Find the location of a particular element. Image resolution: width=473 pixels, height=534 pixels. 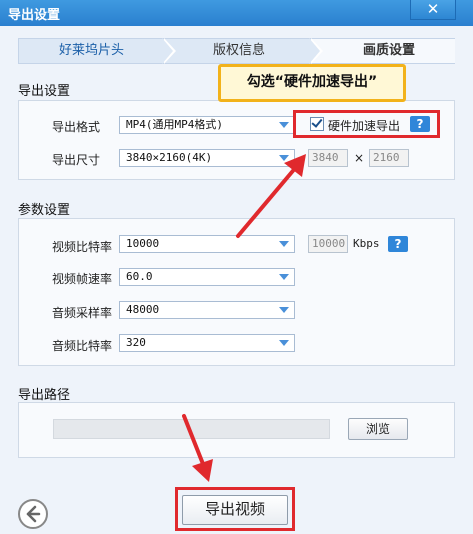

arrow-to-export is located at coordinates (197, 448).